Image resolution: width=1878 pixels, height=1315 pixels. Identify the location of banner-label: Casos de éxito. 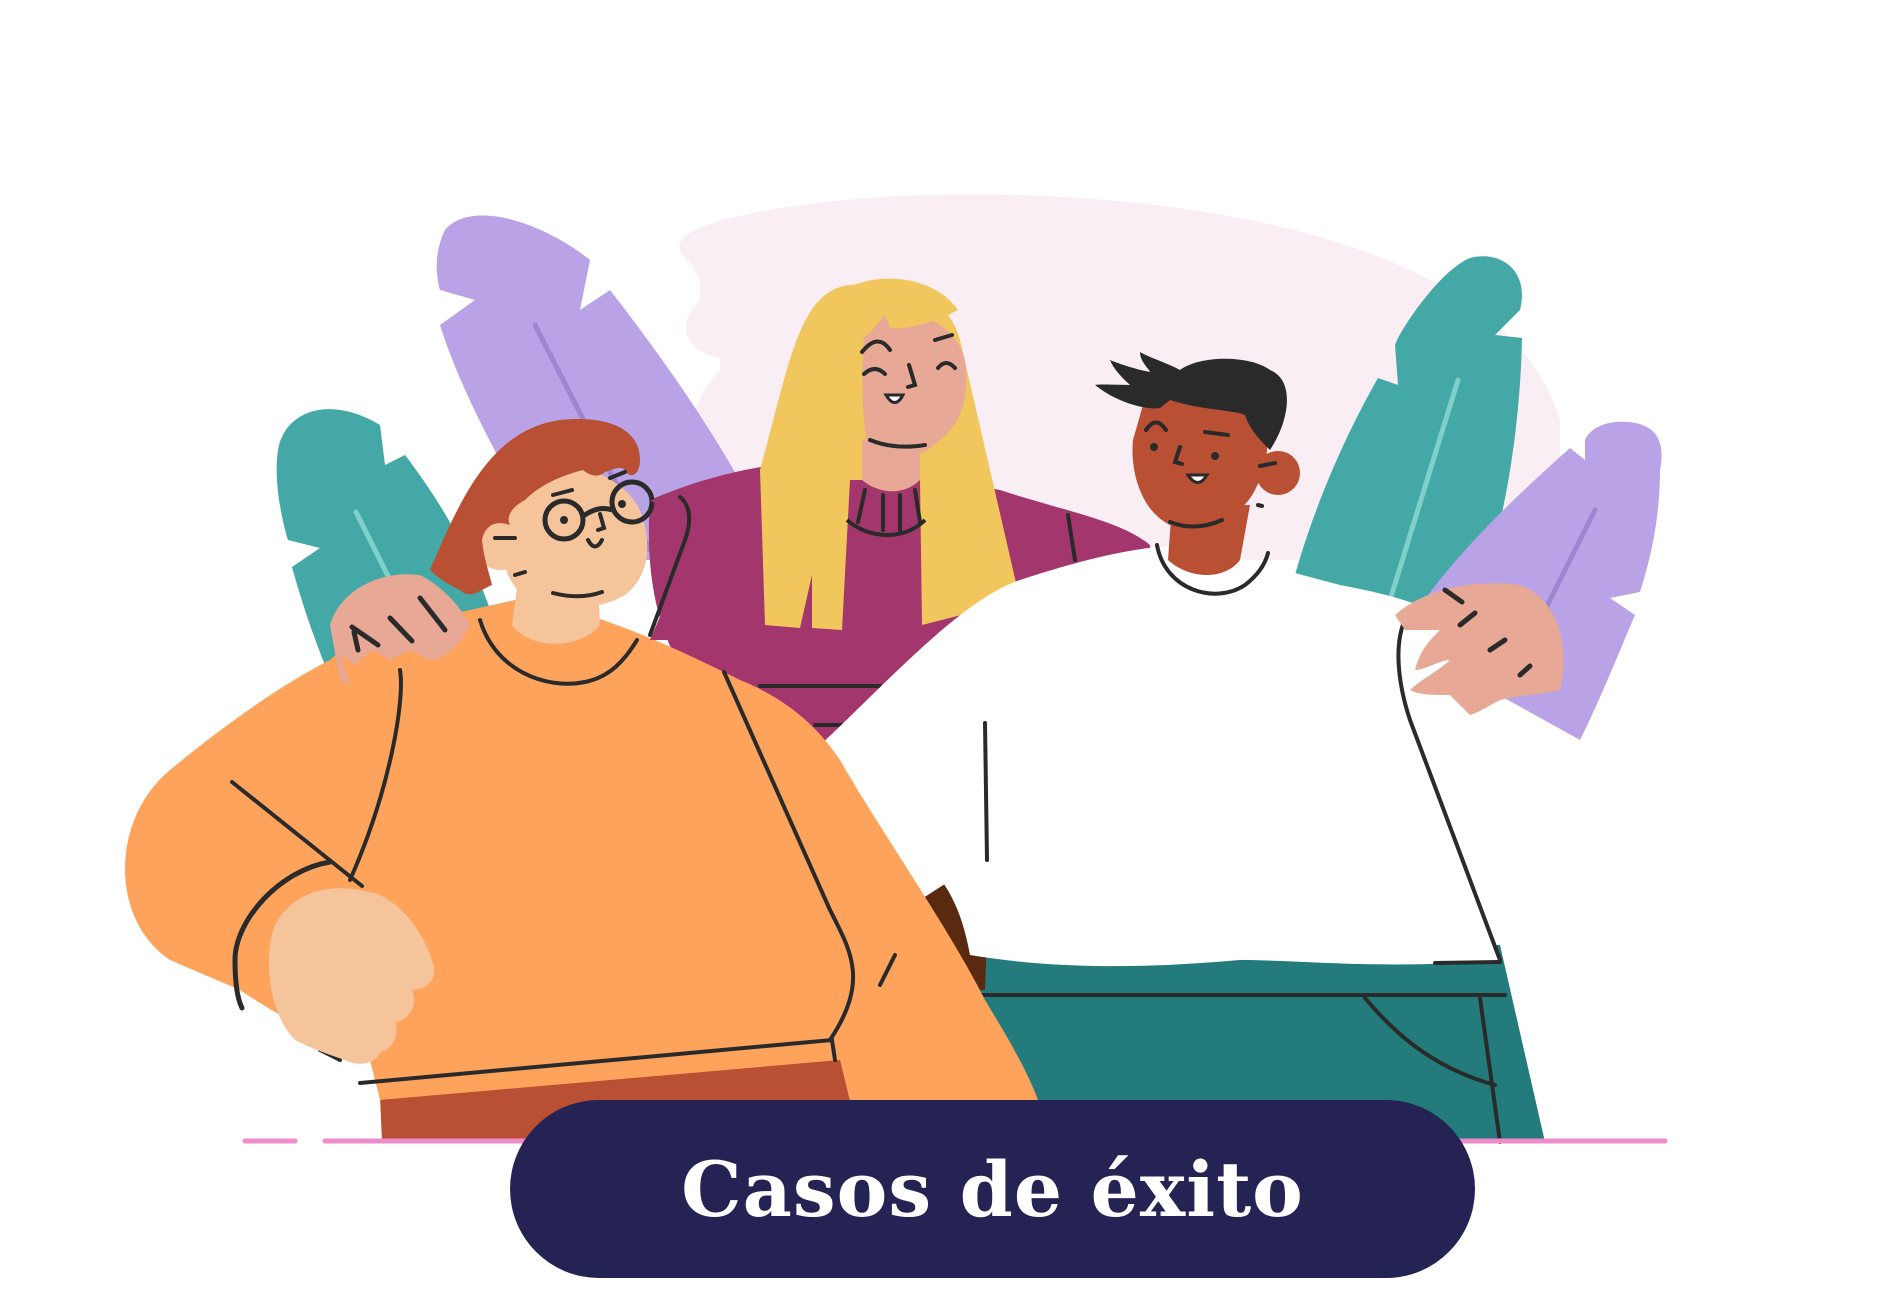
(992, 1189).